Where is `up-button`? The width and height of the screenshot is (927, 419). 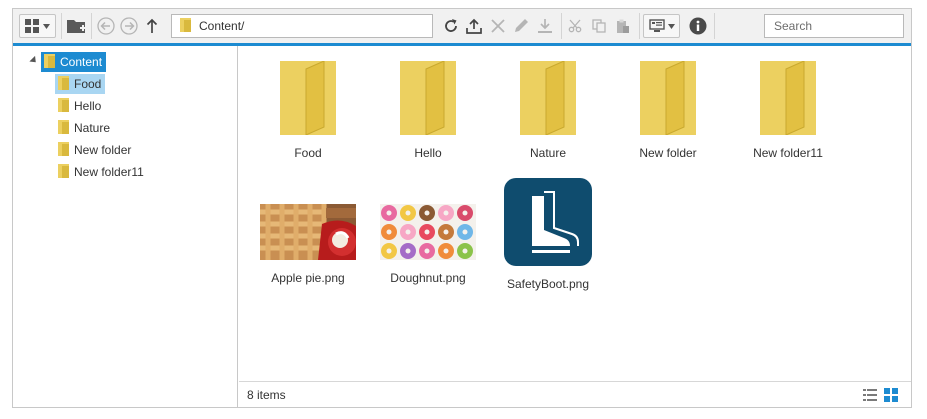 up-button is located at coordinates (152, 26).